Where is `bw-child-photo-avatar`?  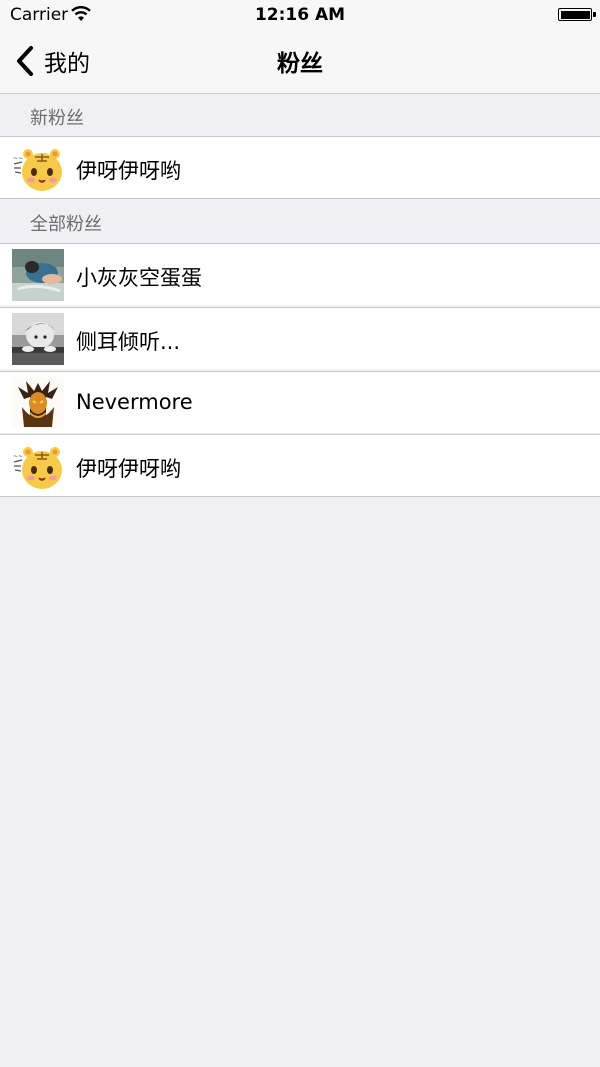 bw-child-photo-avatar is located at coordinates (38, 339).